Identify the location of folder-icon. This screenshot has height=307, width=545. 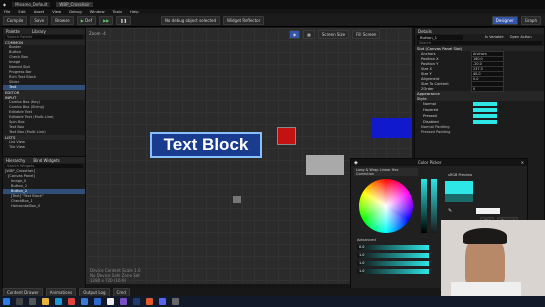
(45, 301).